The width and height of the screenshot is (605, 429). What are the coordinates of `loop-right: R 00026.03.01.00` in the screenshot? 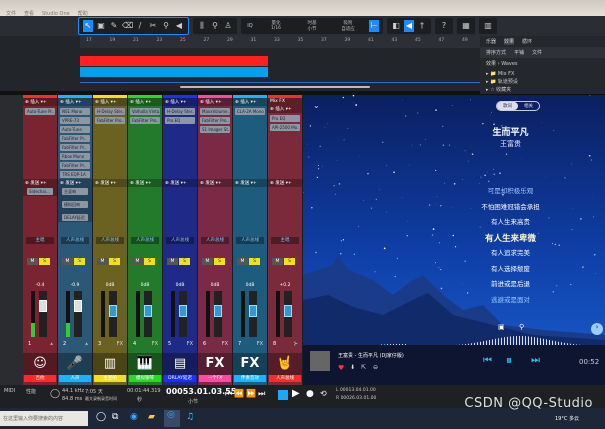 It's located at (356, 398).